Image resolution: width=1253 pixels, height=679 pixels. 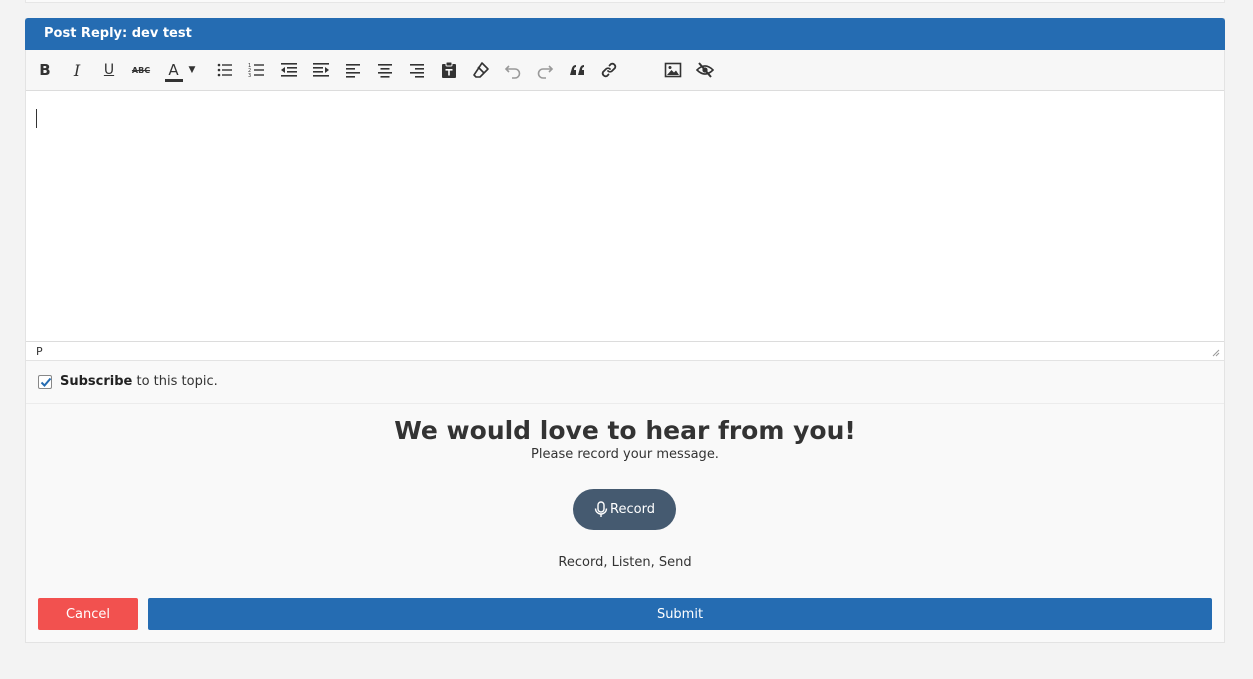 What do you see at coordinates (625, 382) in the screenshot?
I see `subscribe-row: Subscribe to this topic.` at bounding box center [625, 382].